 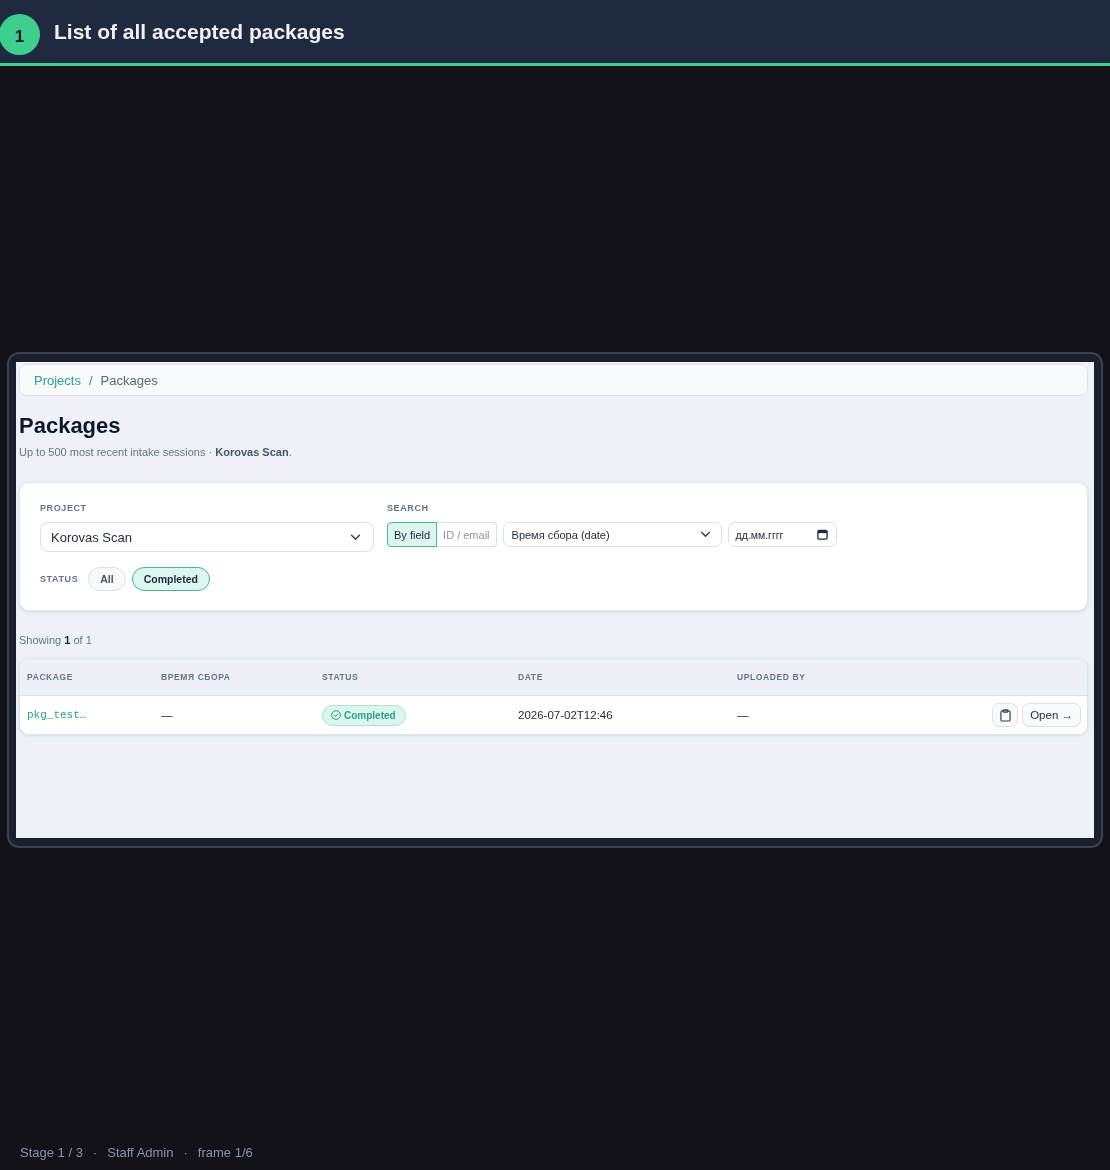 What do you see at coordinates (156, 452) in the screenshot?
I see `page-subtitle: Up to 500 most recent intake sessions · Korovas Scan.` at bounding box center [156, 452].